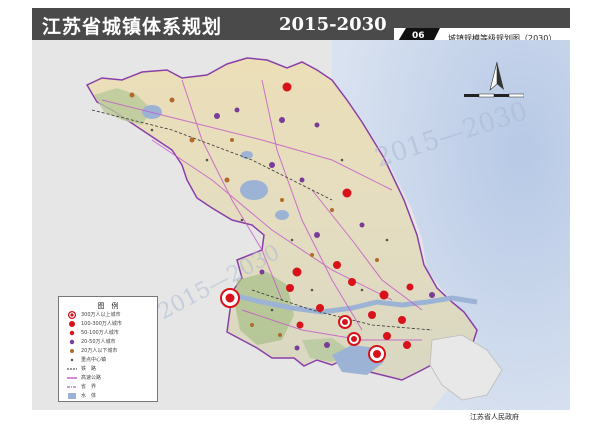 This screenshot has height=424, width=600. What do you see at coordinates (110, 387) in the screenshot?
I see `legend-item: 省 界` at bounding box center [110, 387].